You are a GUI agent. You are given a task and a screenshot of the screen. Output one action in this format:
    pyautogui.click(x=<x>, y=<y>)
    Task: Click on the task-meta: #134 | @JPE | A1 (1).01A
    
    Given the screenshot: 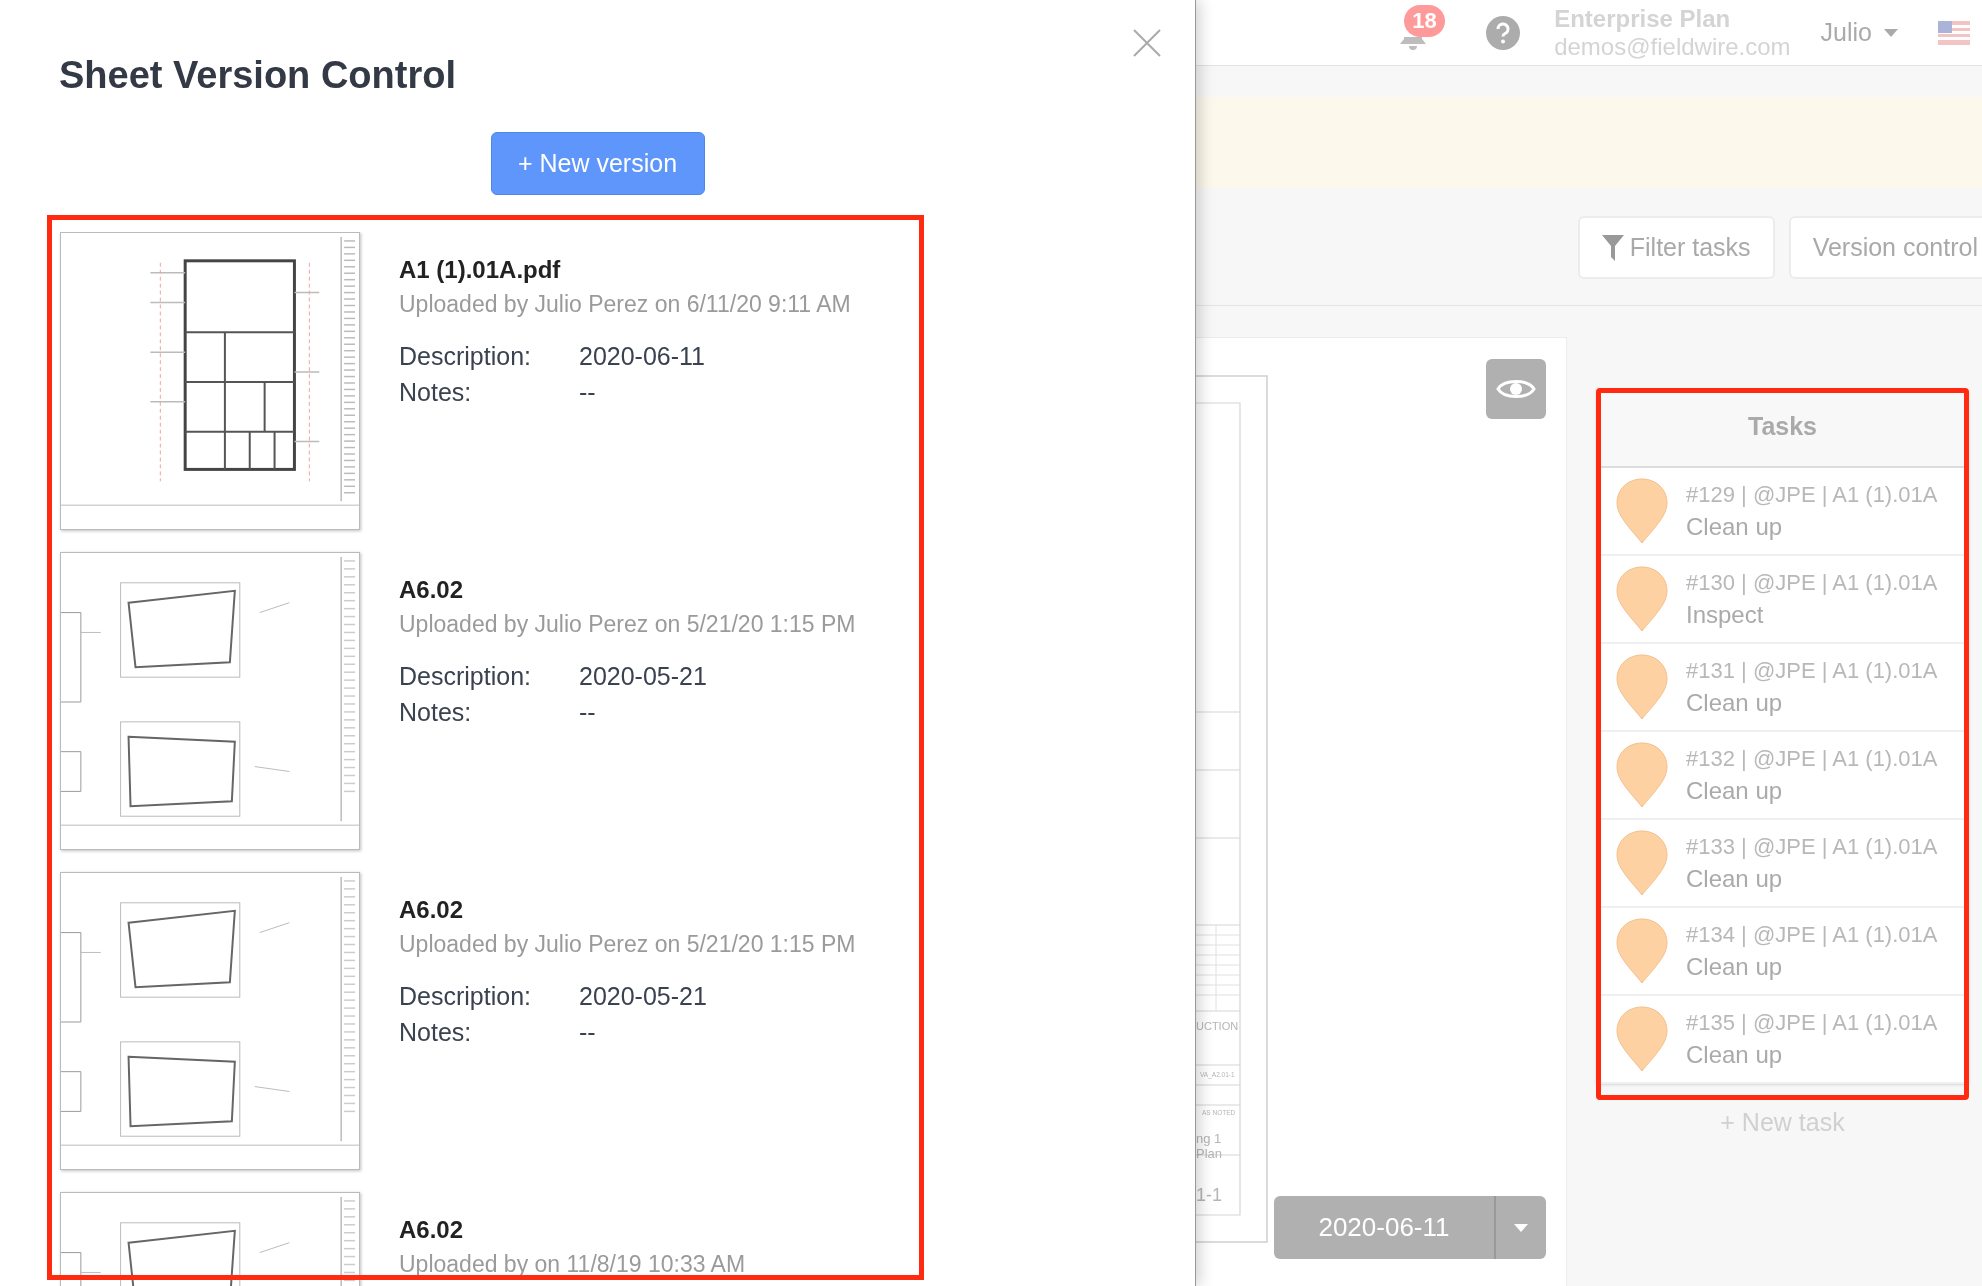 What is the action you would take?
    pyautogui.click(x=1812, y=935)
    